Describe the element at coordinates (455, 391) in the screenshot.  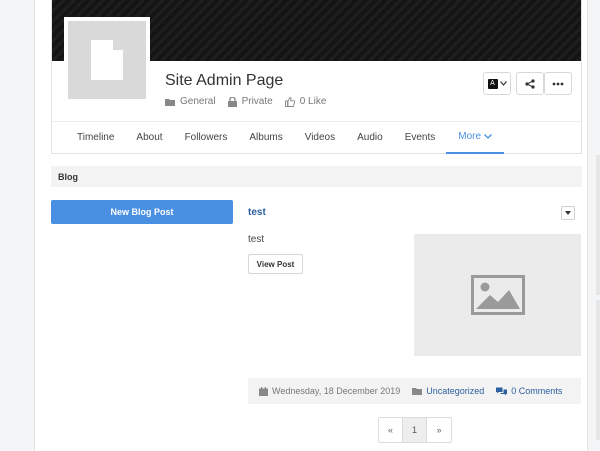
I see `category-link: Uncategorized` at that location.